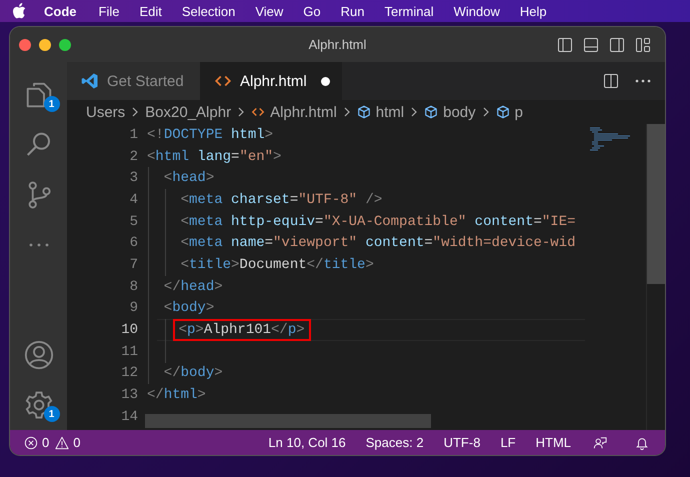  What do you see at coordinates (643, 44) in the screenshot?
I see `layout-icon` at bounding box center [643, 44].